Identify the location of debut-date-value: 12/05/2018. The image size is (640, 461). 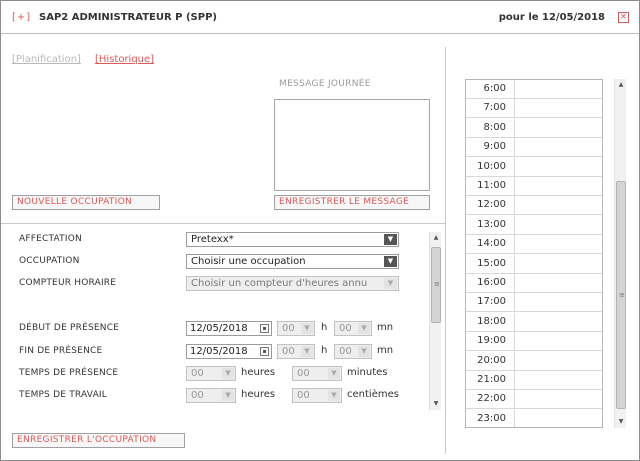
(219, 328).